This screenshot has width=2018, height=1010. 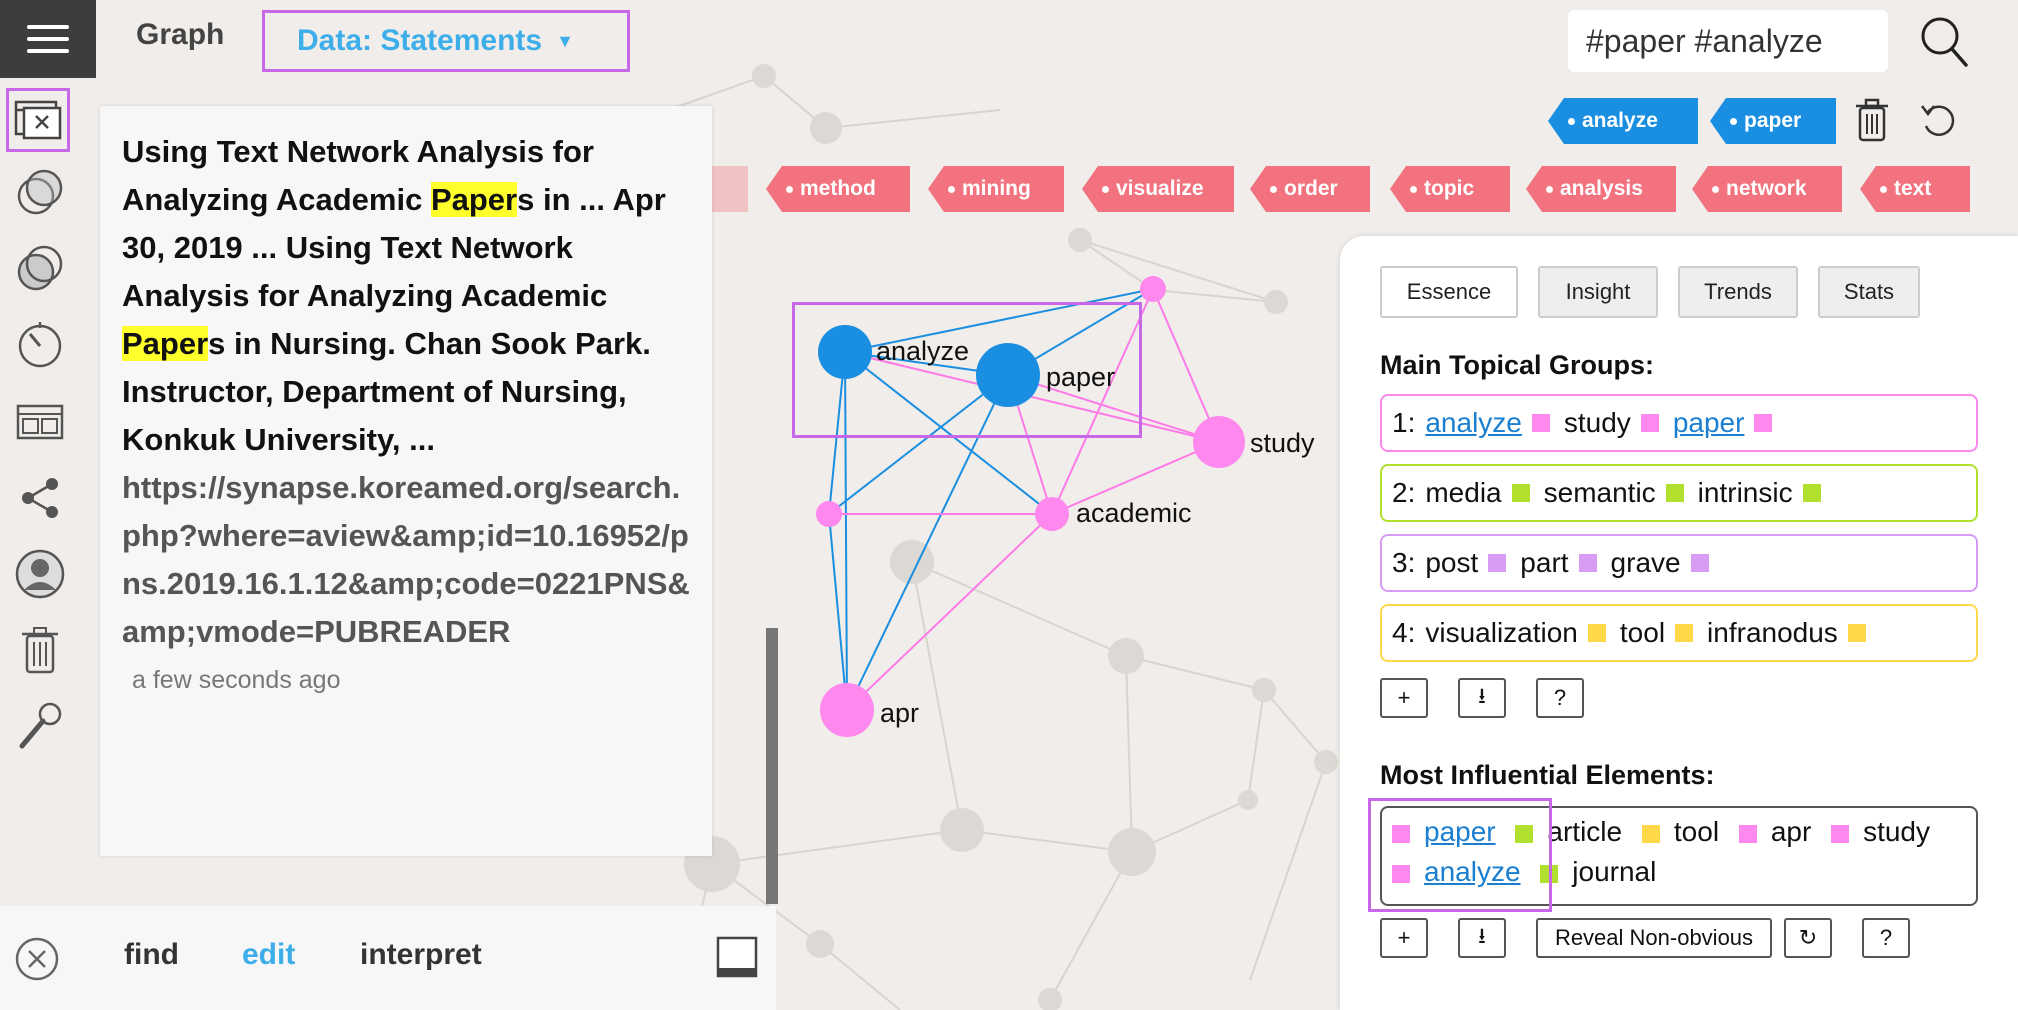 What do you see at coordinates (967, 370) in the screenshot?
I see `graph-selection-box` at bounding box center [967, 370].